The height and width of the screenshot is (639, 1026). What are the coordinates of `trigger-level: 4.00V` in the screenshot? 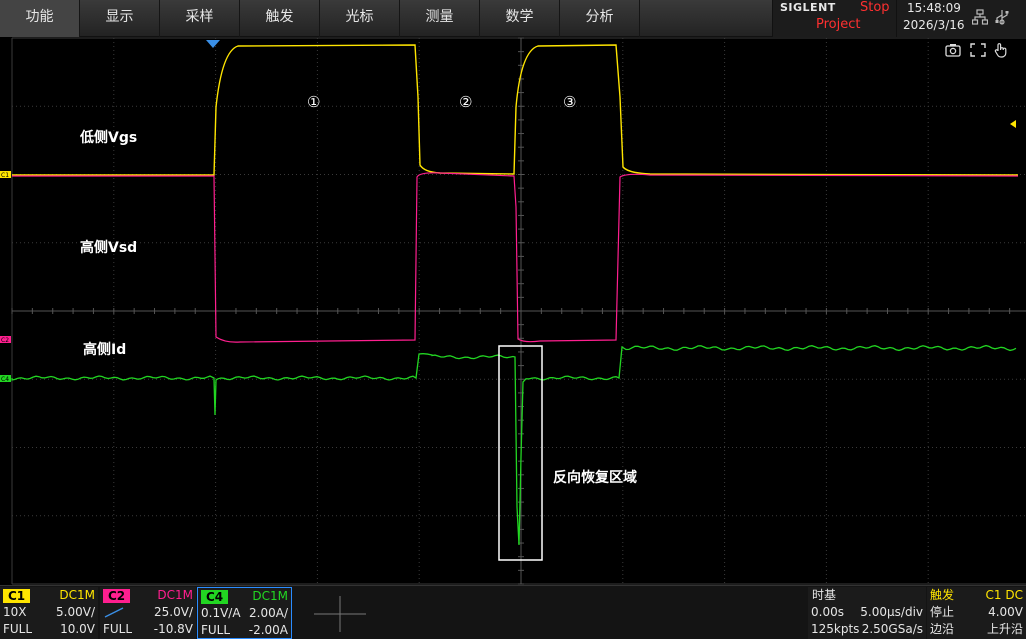 It's located at (1005, 612).